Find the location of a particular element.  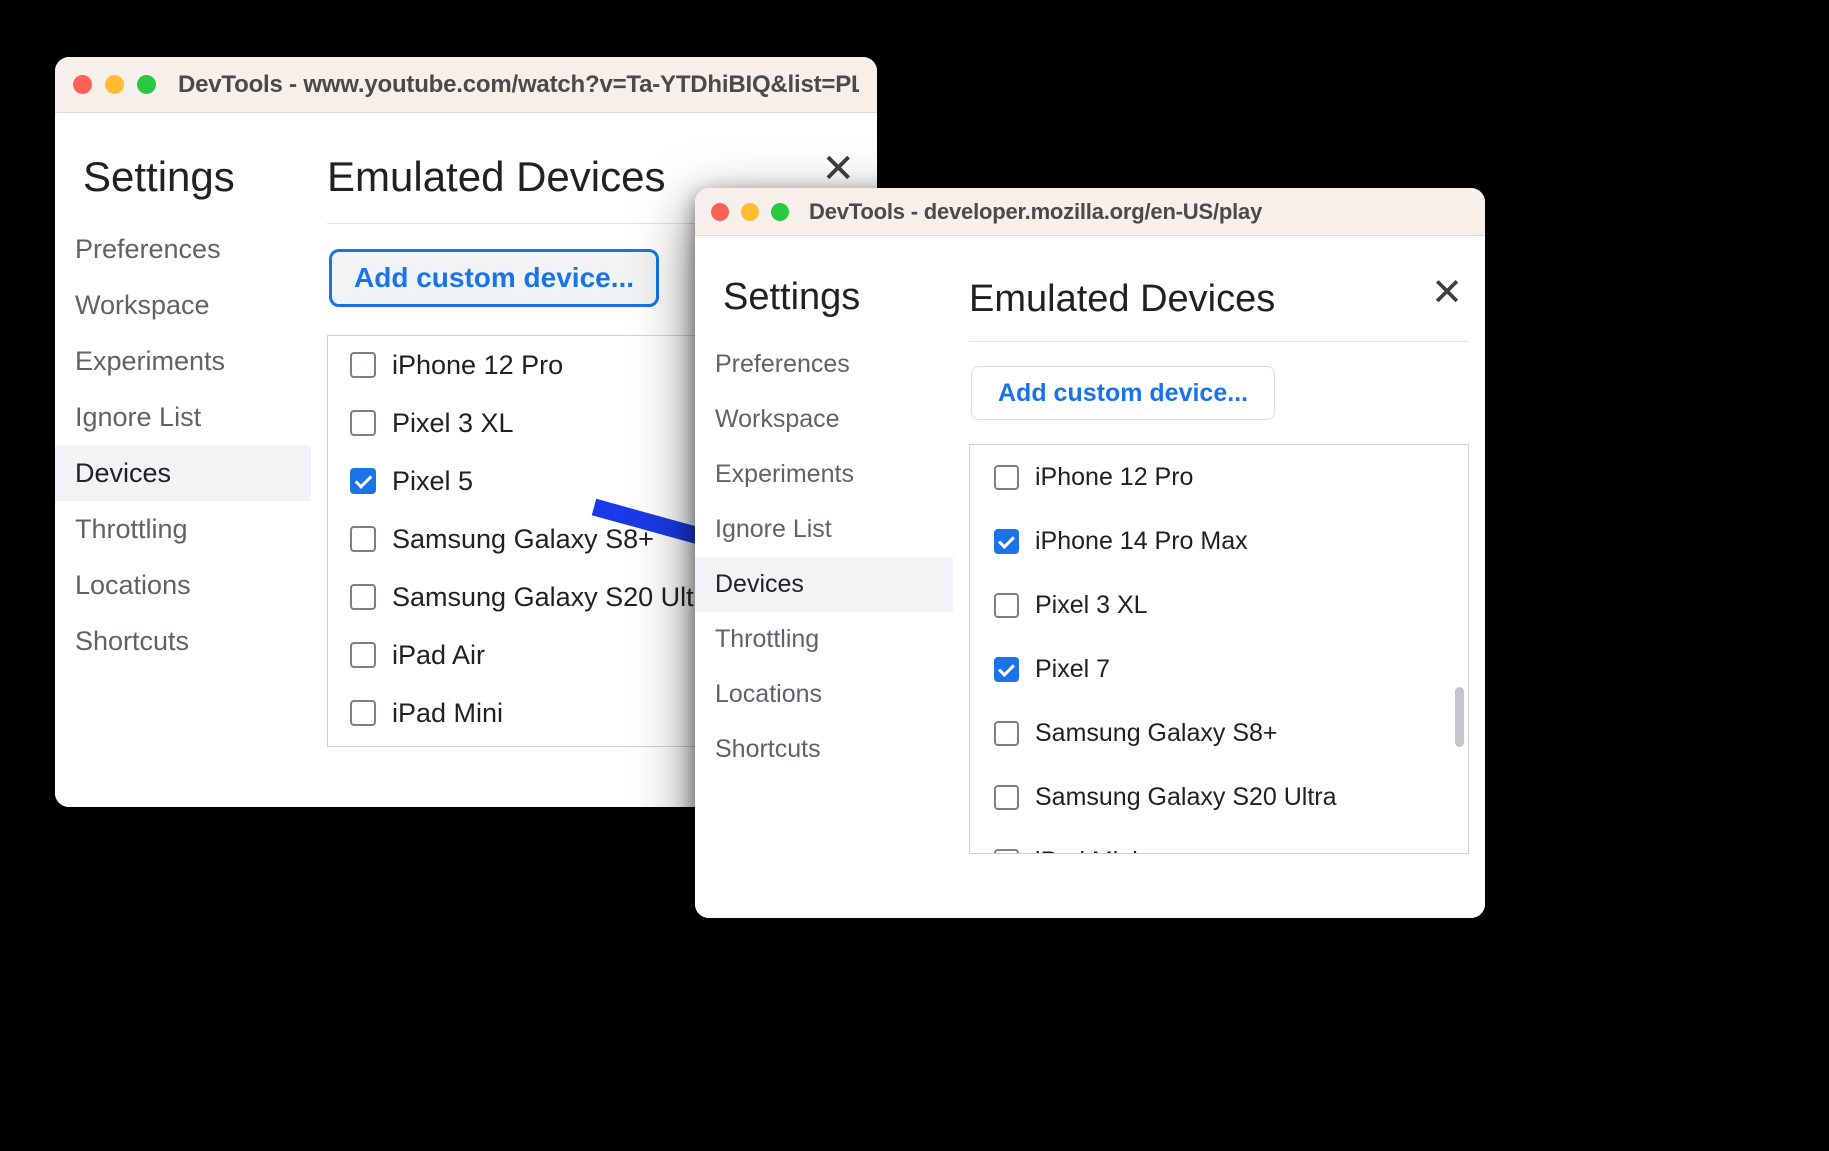

sidebar-title-front: Settings is located at coordinates (792, 297).